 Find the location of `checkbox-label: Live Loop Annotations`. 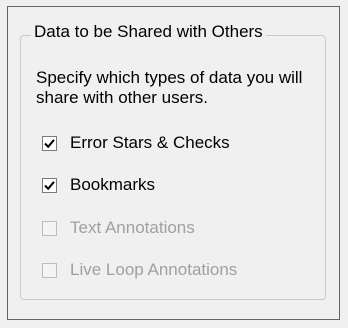

checkbox-label: Live Loop Annotations is located at coordinates (154, 269).